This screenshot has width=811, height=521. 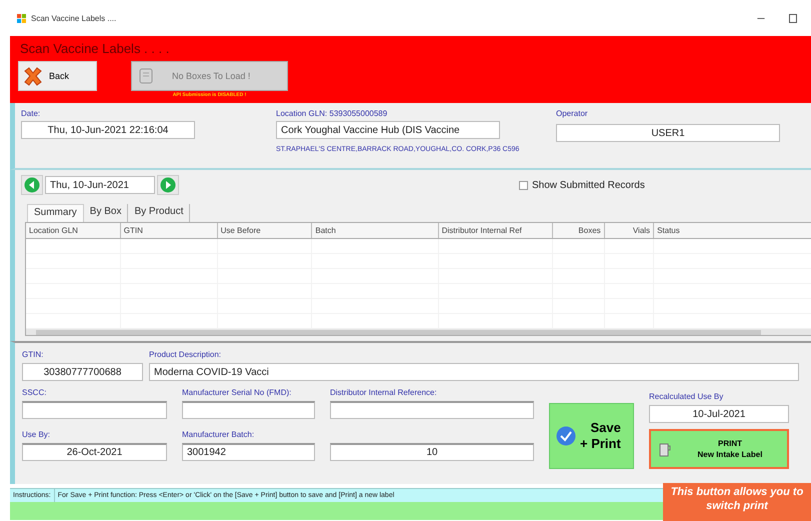 I want to click on field-label: Use By:, so click(x=37, y=434).